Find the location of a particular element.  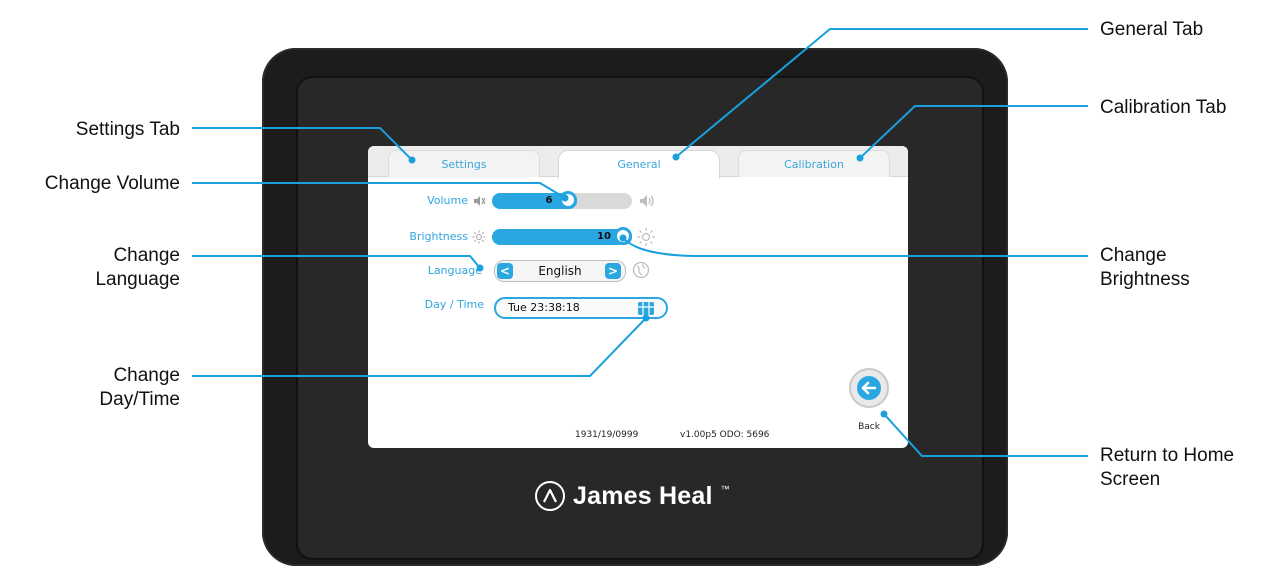

back-arrow-icon is located at coordinates (869, 388).